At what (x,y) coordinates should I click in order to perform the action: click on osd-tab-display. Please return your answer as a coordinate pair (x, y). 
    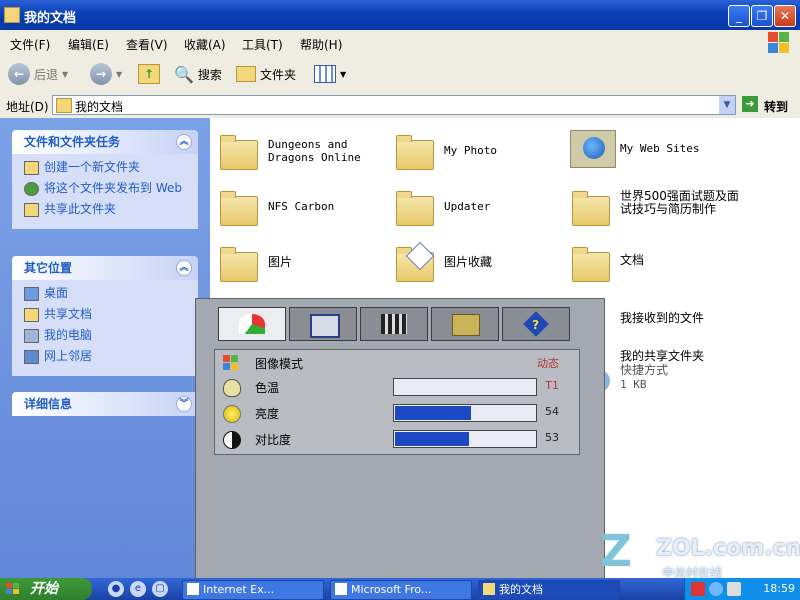
    Looking at the image, I should click on (323, 324).